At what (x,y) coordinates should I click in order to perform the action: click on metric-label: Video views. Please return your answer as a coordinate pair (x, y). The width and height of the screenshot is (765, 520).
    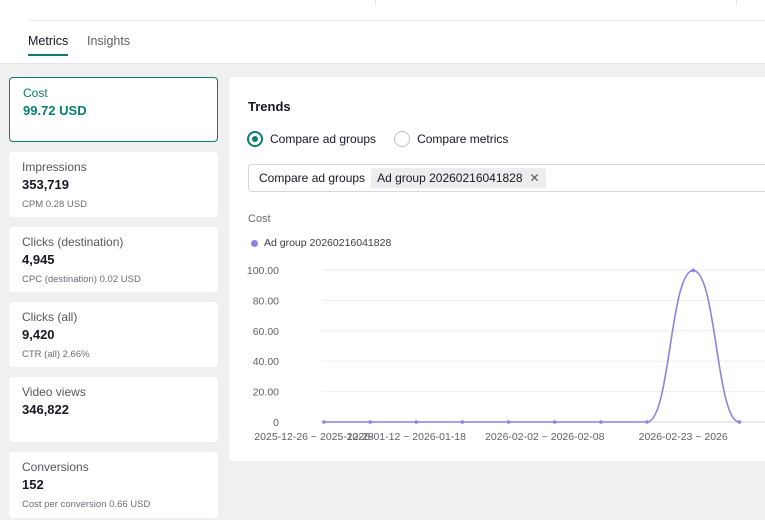
    Looking at the image, I should click on (54, 392).